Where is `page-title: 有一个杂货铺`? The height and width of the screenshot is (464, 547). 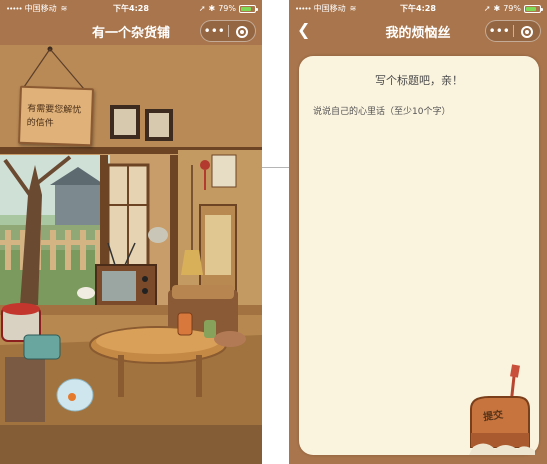 page-title: 有一个杂货铺 is located at coordinates (130, 33).